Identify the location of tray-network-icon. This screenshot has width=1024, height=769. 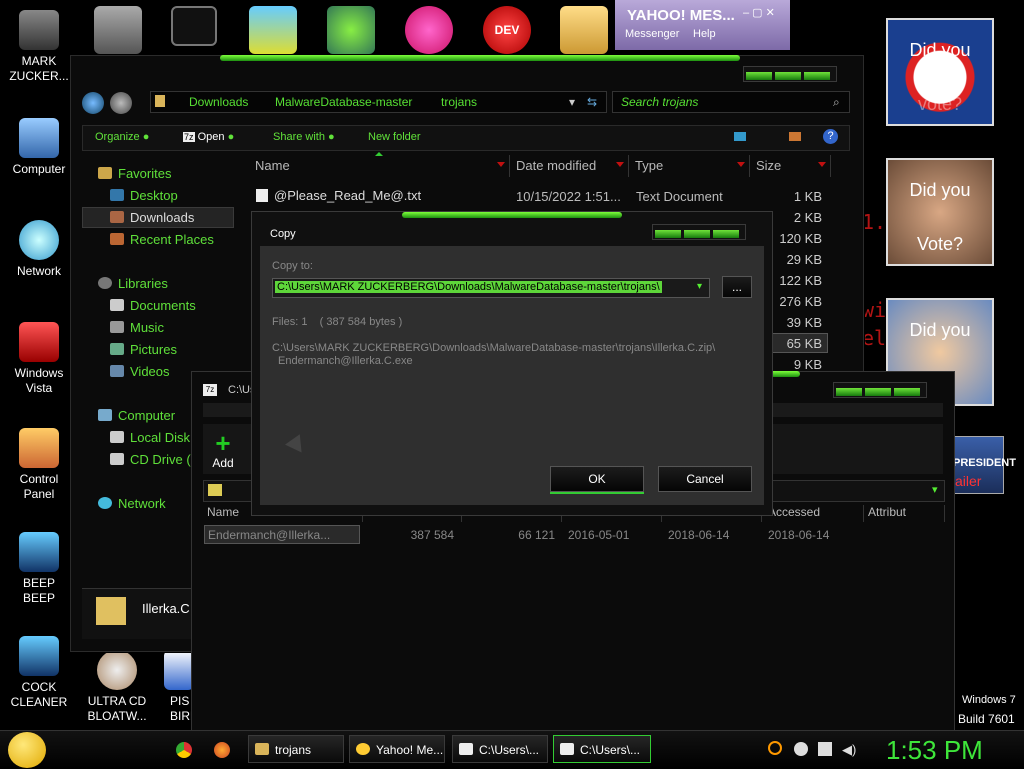
(825, 749).